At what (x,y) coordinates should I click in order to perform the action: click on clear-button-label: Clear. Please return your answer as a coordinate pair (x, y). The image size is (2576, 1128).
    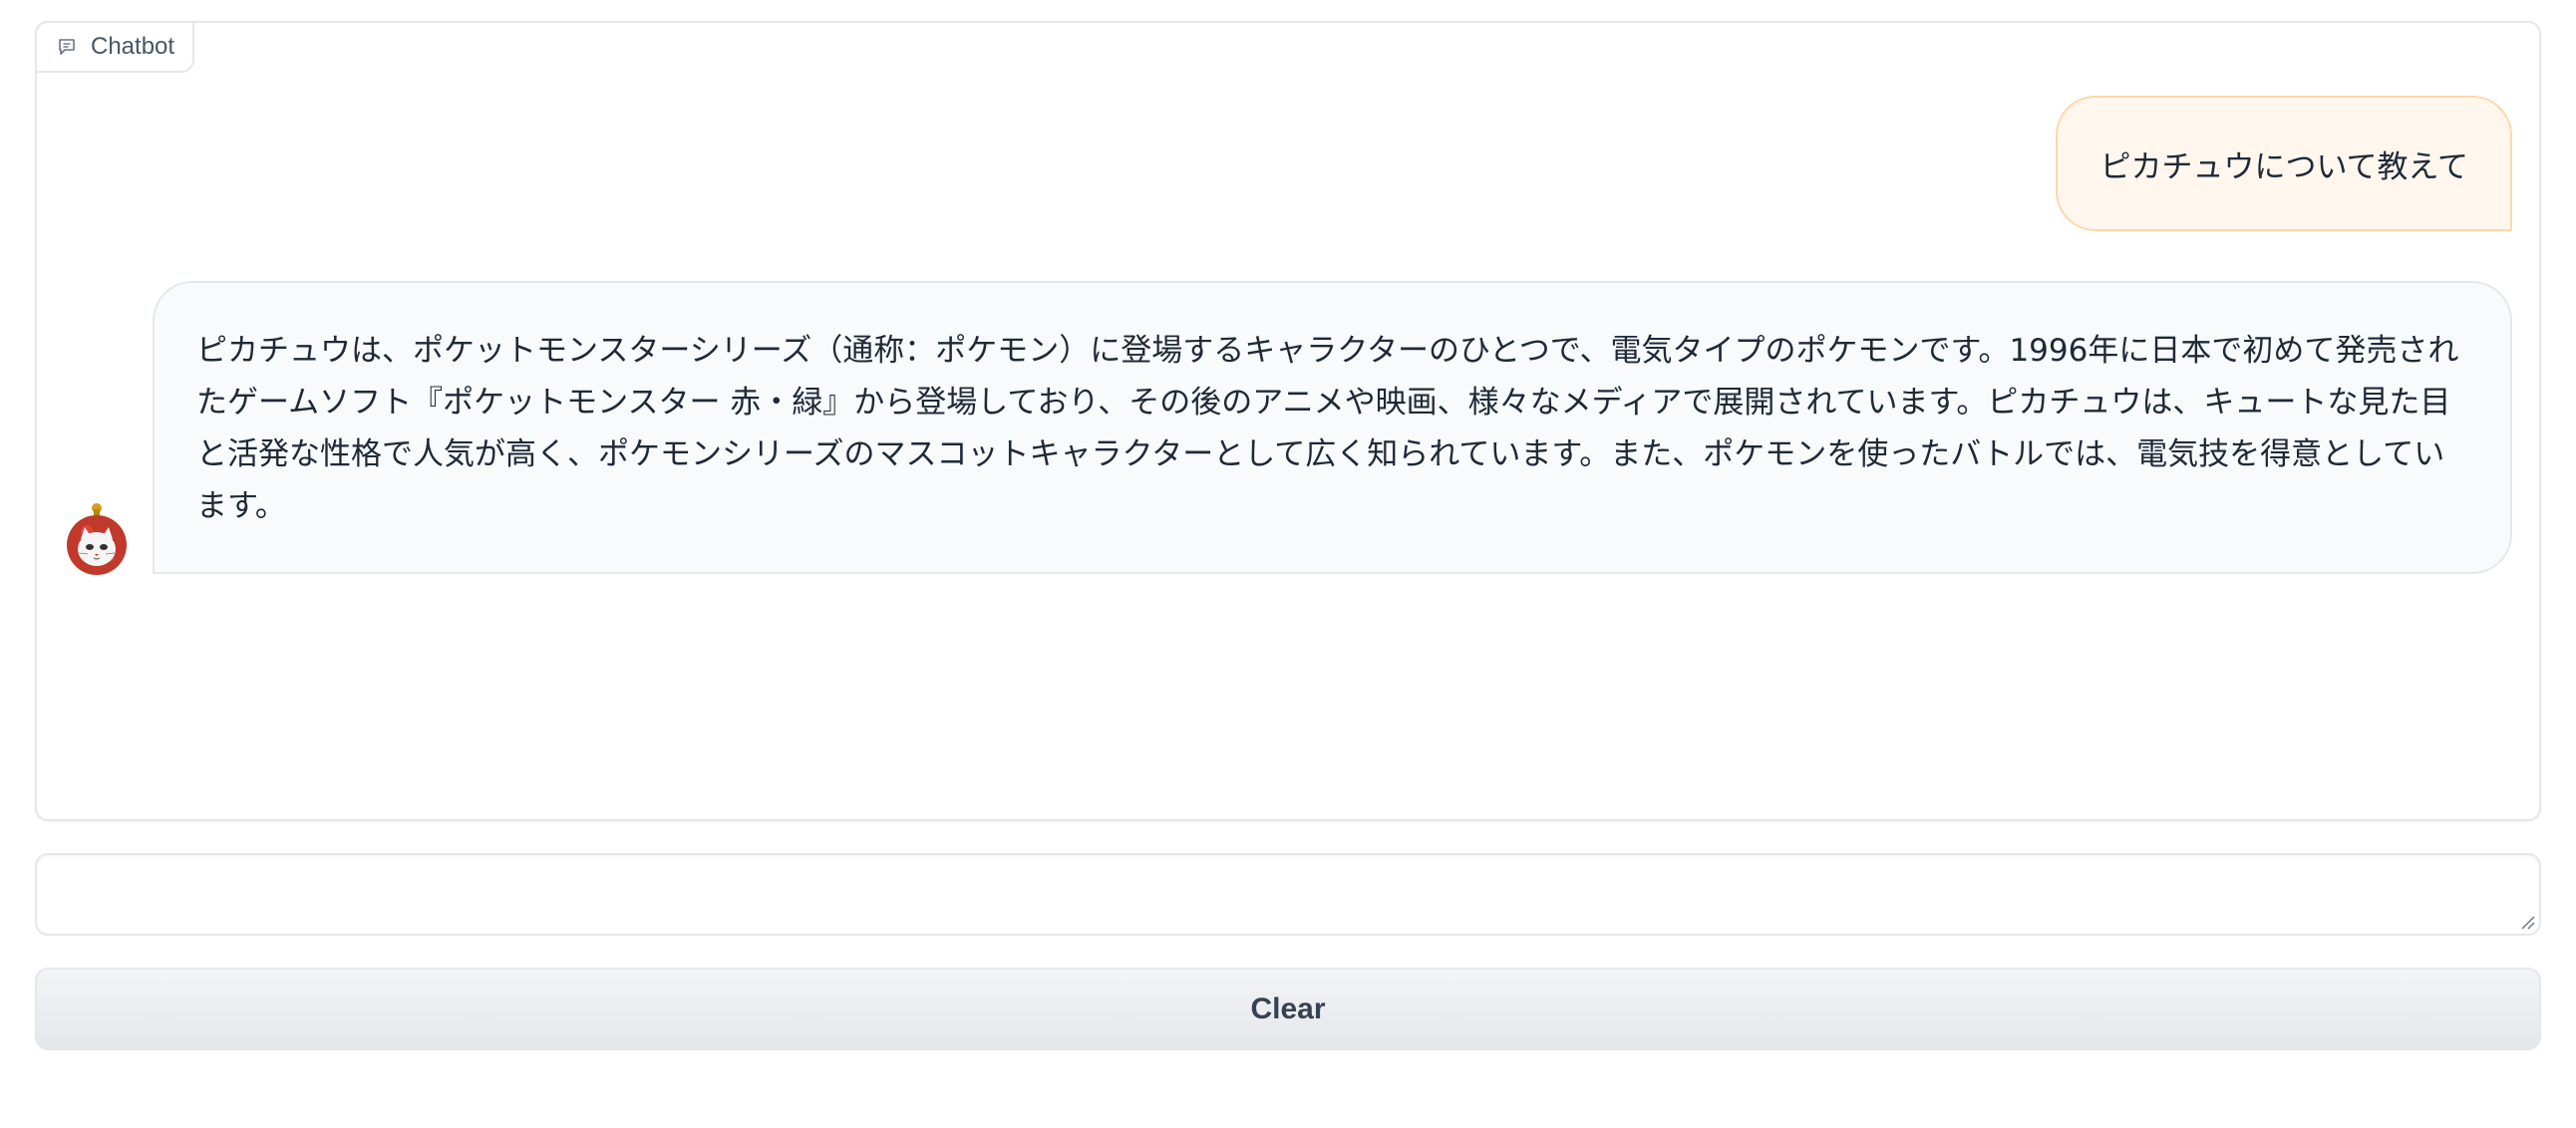
    Looking at the image, I should click on (1288, 1008).